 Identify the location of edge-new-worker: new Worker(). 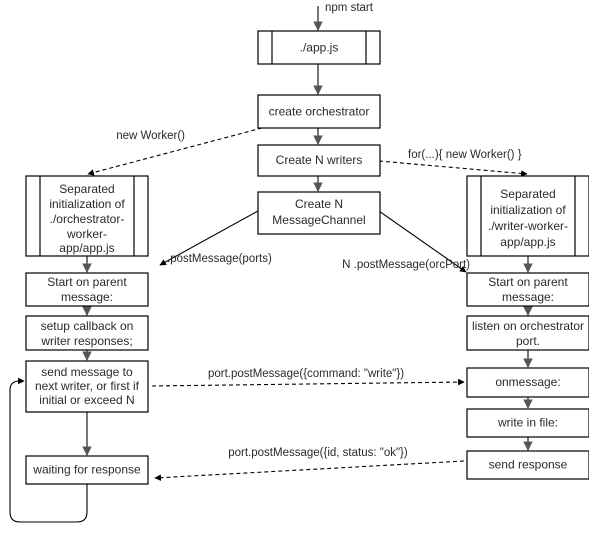
(175, 151).